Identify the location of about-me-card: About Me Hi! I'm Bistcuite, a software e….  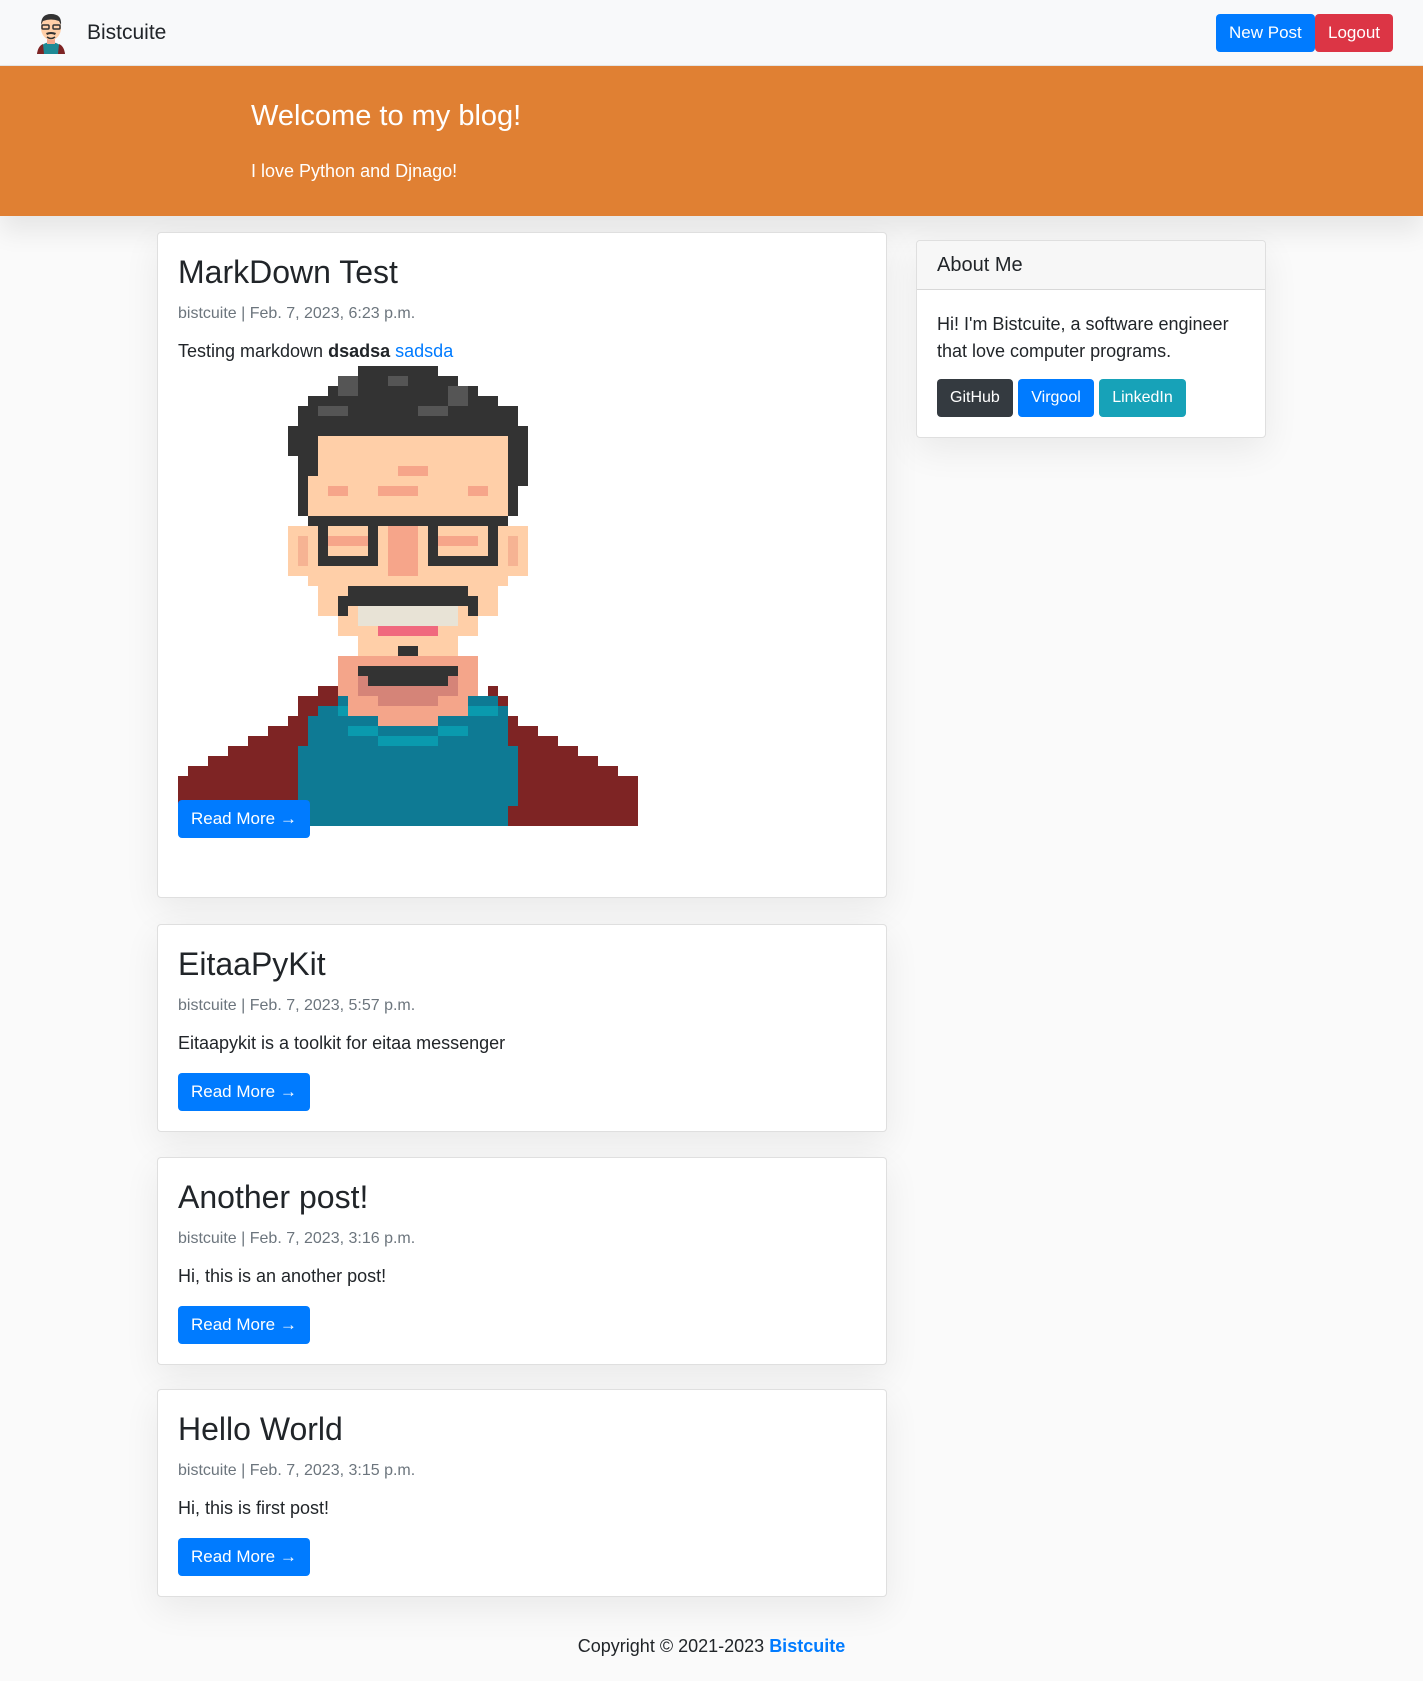
(1091, 339).